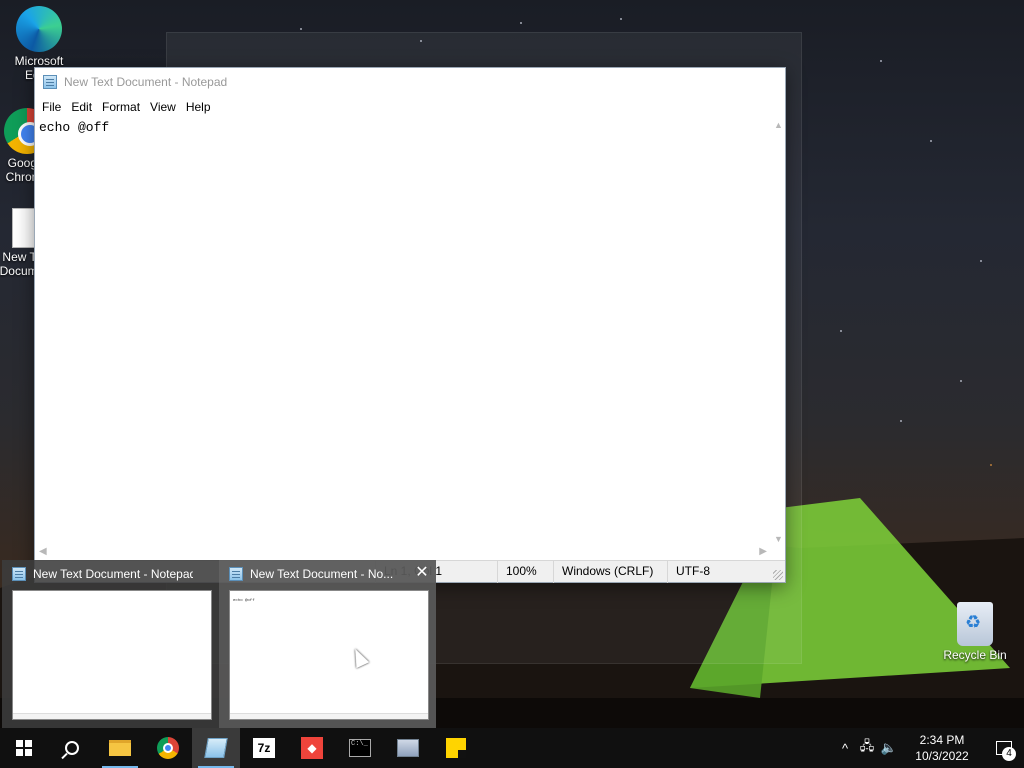 The width and height of the screenshot is (1024, 768). What do you see at coordinates (778, 539) in the screenshot?
I see `scroll-down-icon: ▼` at bounding box center [778, 539].